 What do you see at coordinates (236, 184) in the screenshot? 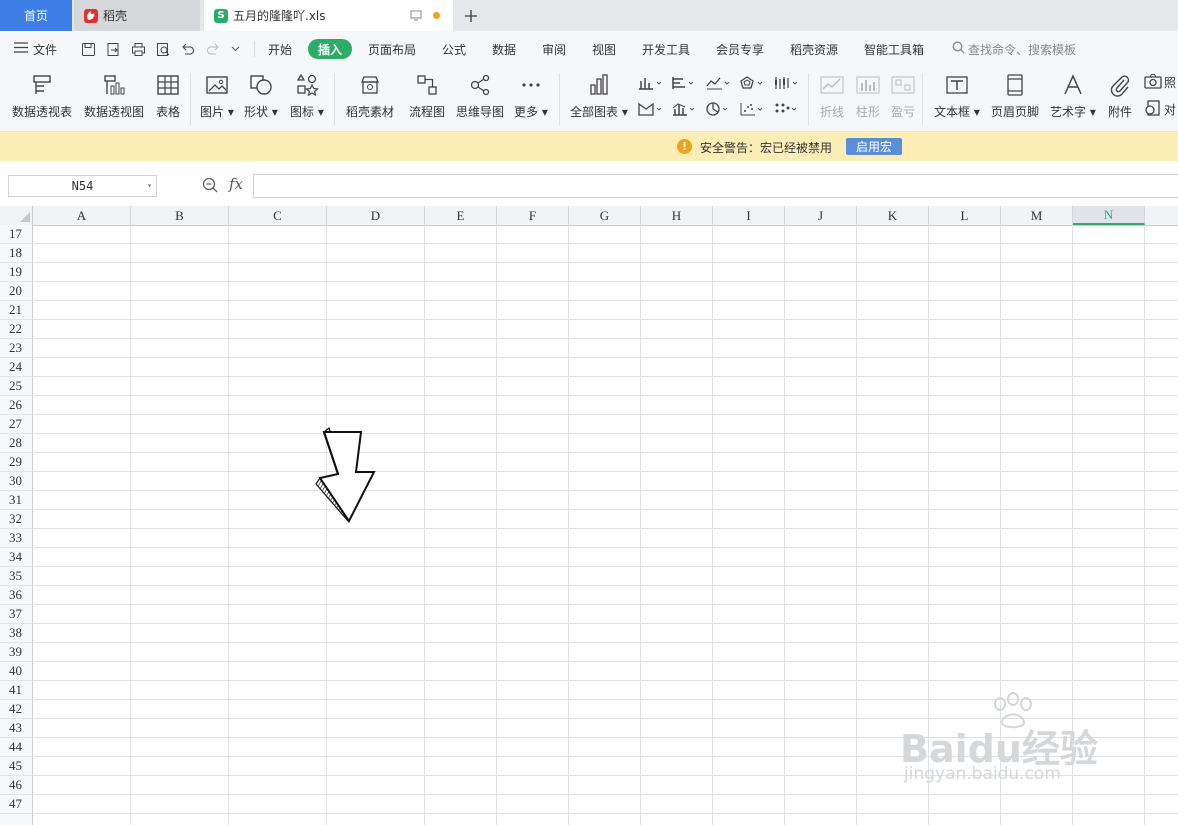
I see `fx-button: fx` at bounding box center [236, 184].